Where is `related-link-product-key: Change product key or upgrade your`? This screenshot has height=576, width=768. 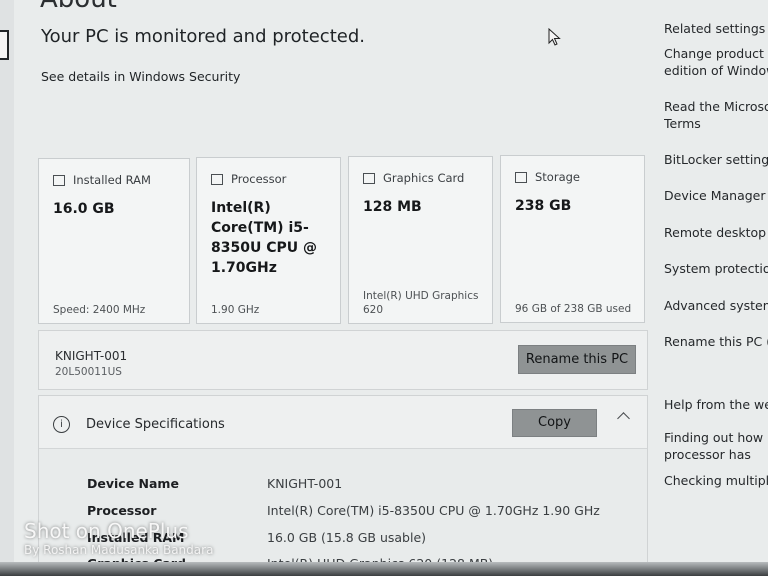
related-link-product-key: Change product key or upgrade your is located at coordinates (716, 53).